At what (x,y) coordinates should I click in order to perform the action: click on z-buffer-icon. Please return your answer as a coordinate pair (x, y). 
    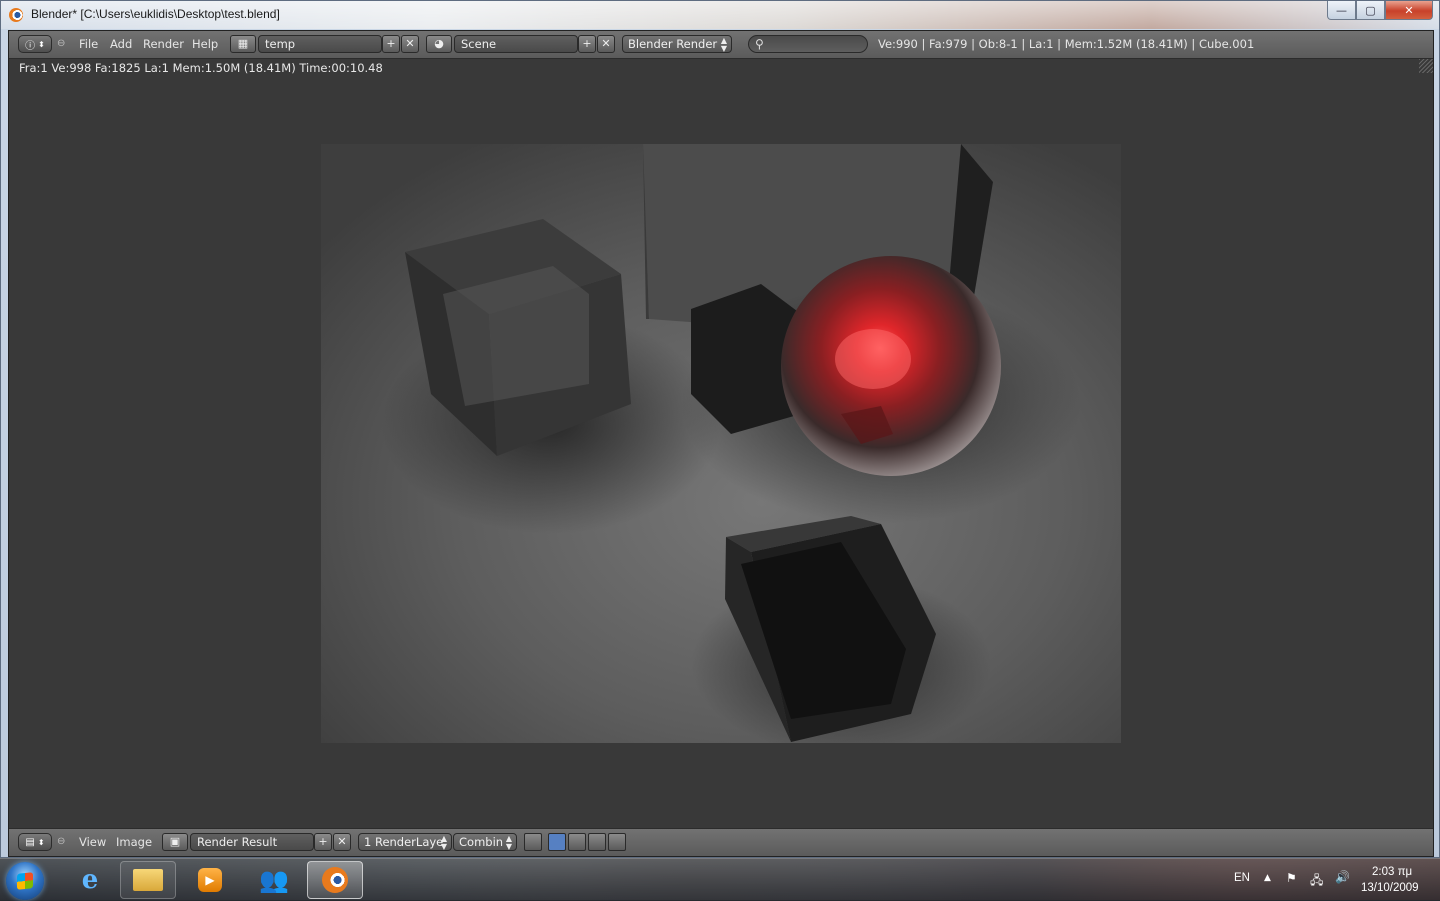
    Looking at the image, I should click on (597, 842).